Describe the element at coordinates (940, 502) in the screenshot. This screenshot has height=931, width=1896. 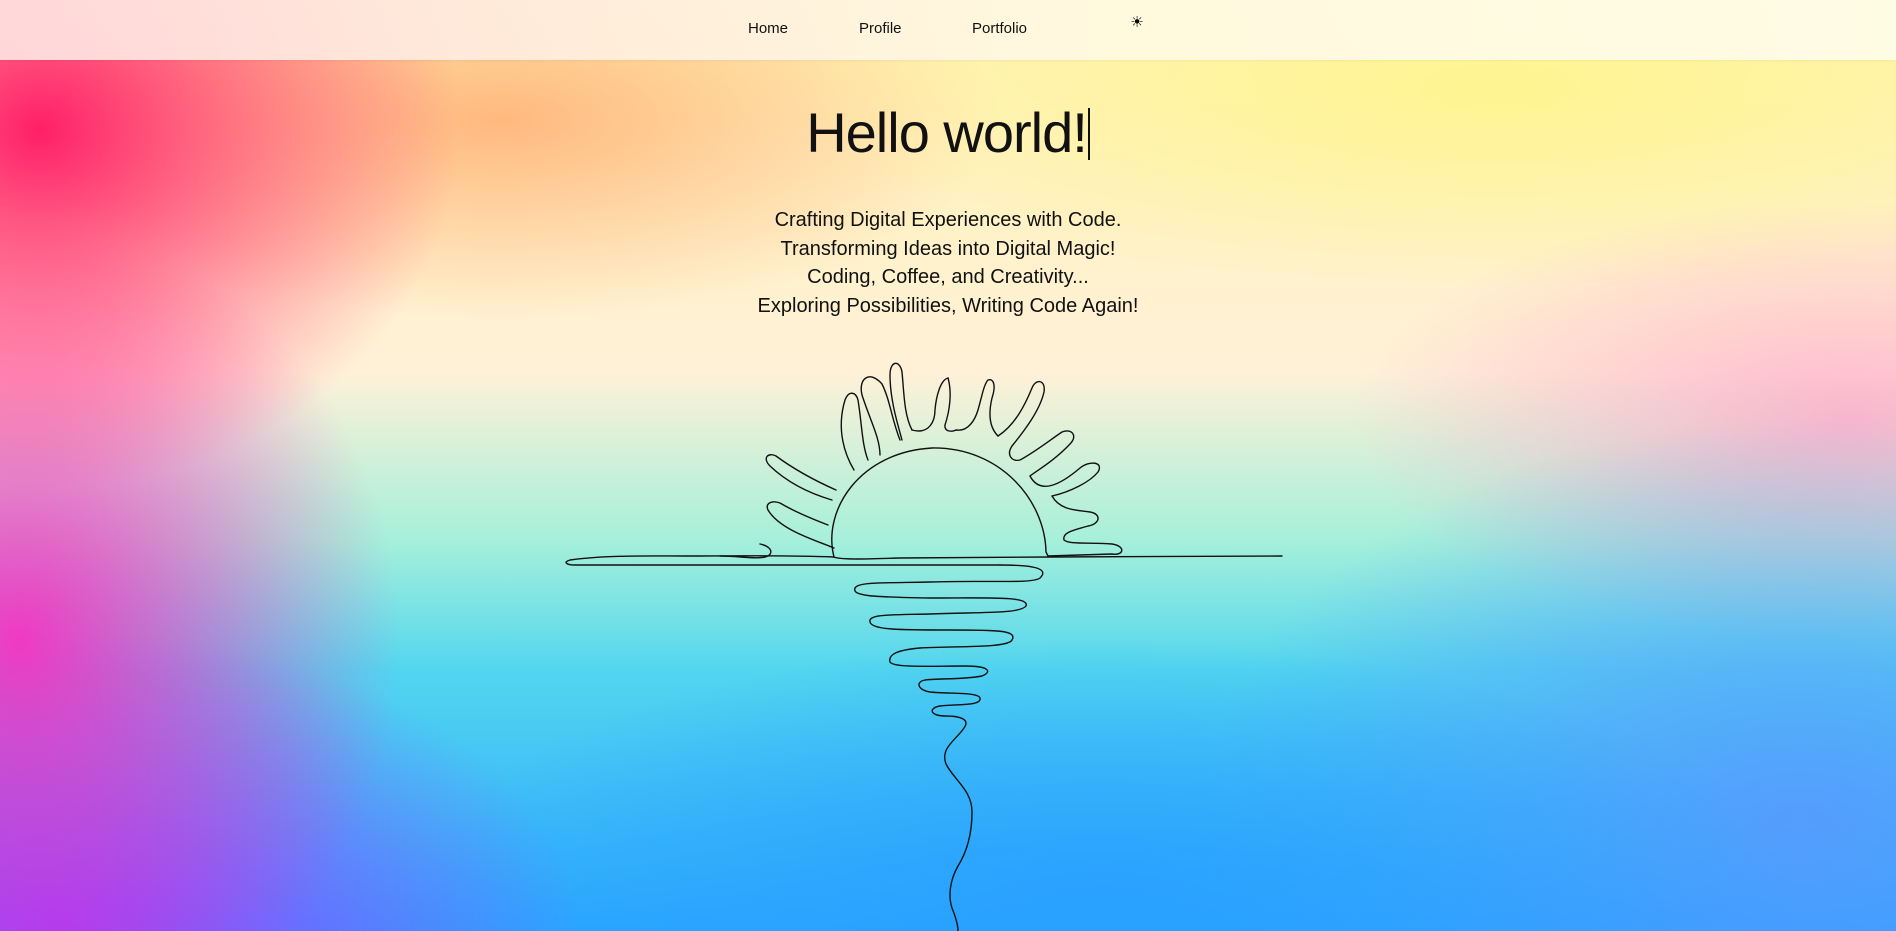
I see `sun-disc` at that location.